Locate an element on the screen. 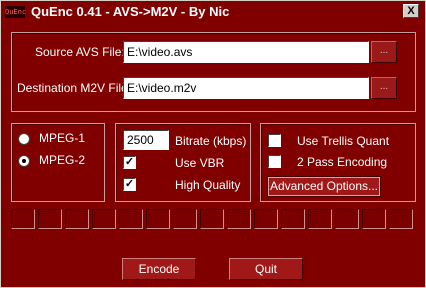  close-button: X is located at coordinates (411, 11).